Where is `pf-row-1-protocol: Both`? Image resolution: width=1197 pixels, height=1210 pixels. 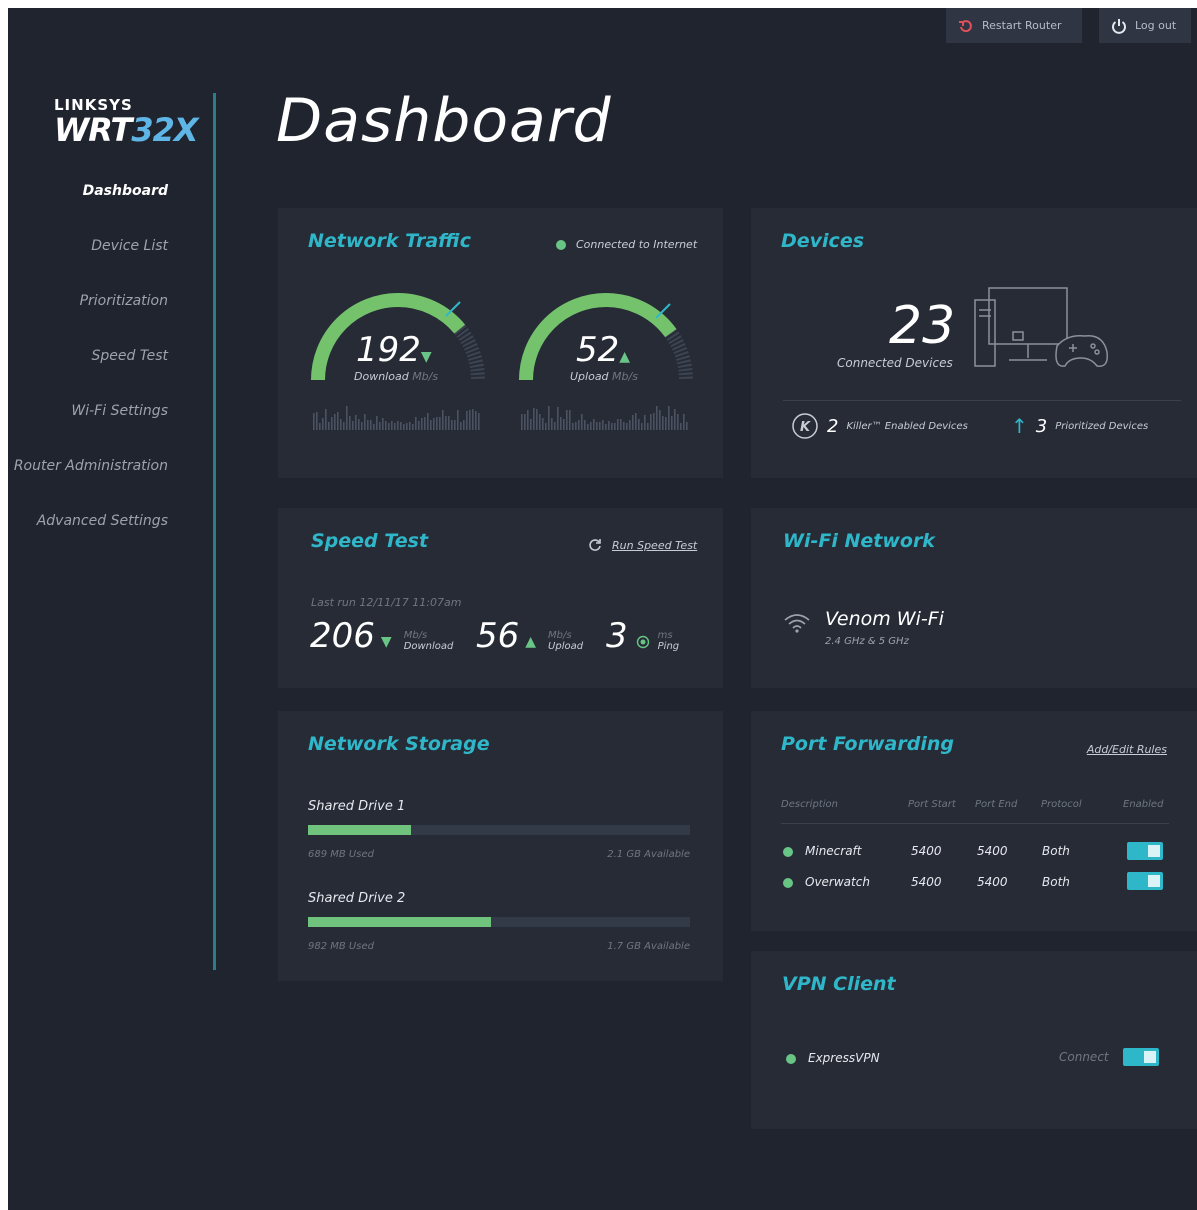 pf-row-1-protocol: Both is located at coordinates (1056, 851).